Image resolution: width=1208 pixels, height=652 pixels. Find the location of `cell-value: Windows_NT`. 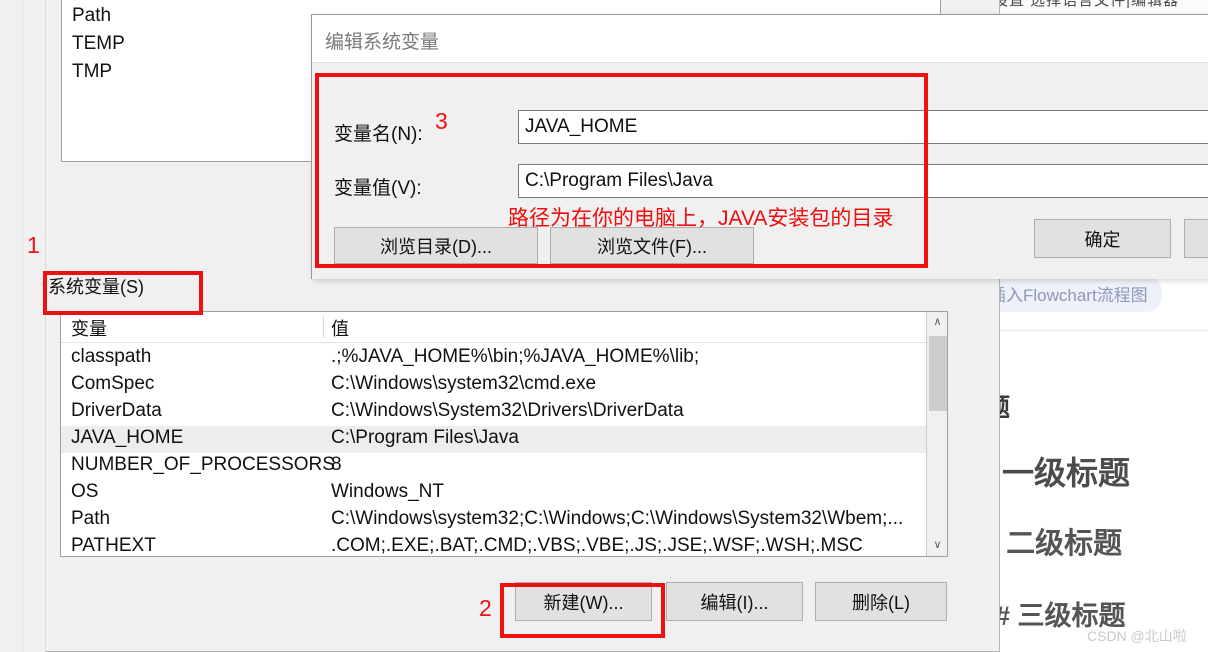

cell-value: Windows_NT is located at coordinates (387, 491).